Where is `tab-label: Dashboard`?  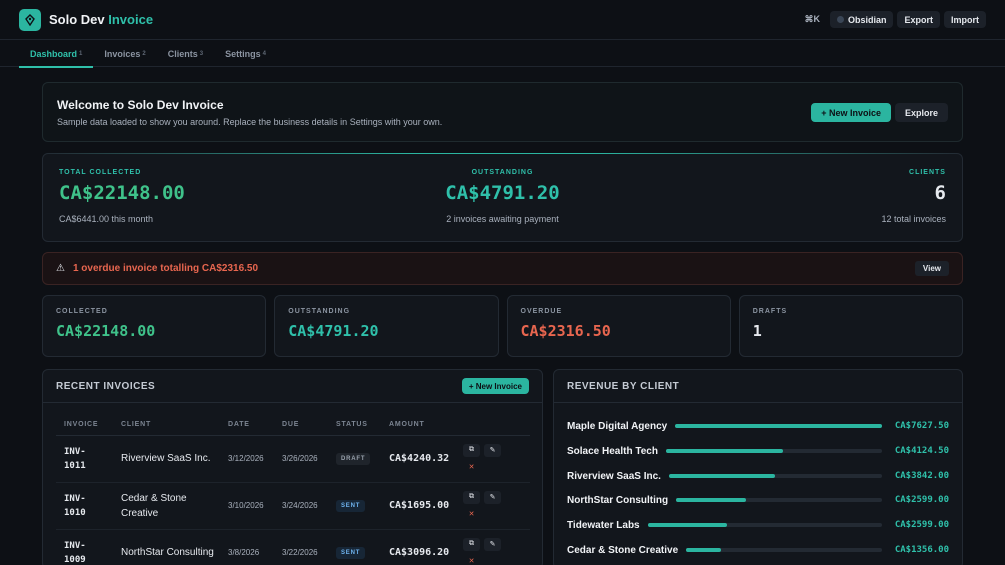
tab-label: Dashboard is located at coordinates (54, 54).